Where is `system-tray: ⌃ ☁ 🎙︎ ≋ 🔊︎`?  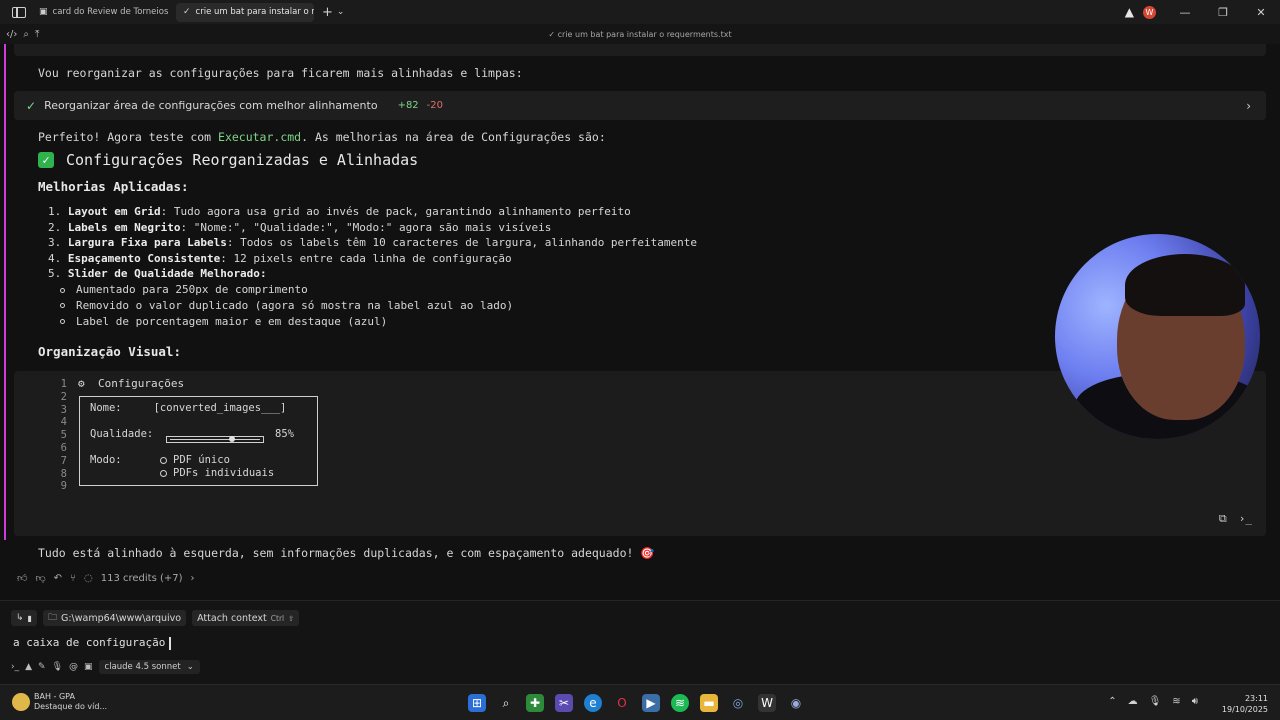 system-tray: ⌃ ☁ 🎙︎ ≋ 🔊︎ is located at coordinates (1153, 701).